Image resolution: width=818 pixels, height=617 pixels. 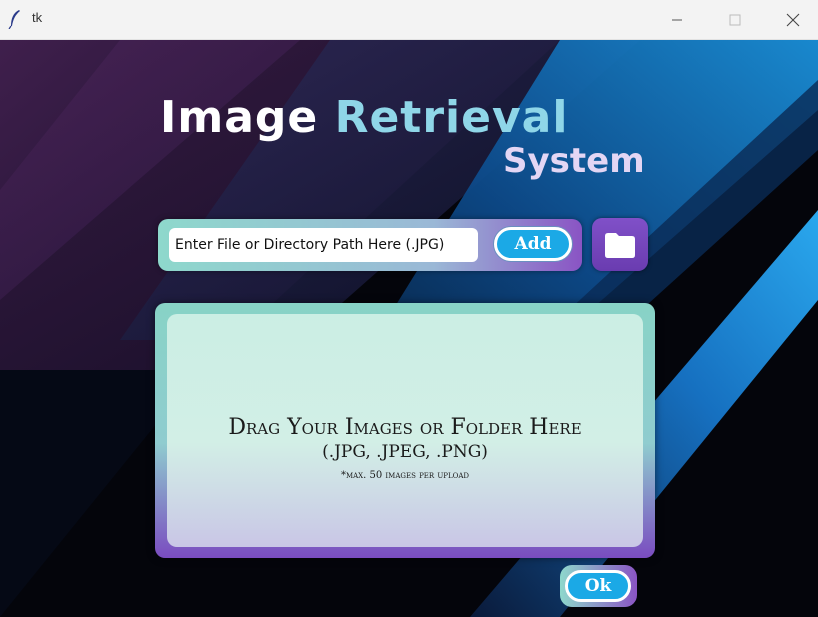 What do you see at coordinates (14, 19) in the screenshot?
I see `feather-icon` at bounding box center [14, 19].